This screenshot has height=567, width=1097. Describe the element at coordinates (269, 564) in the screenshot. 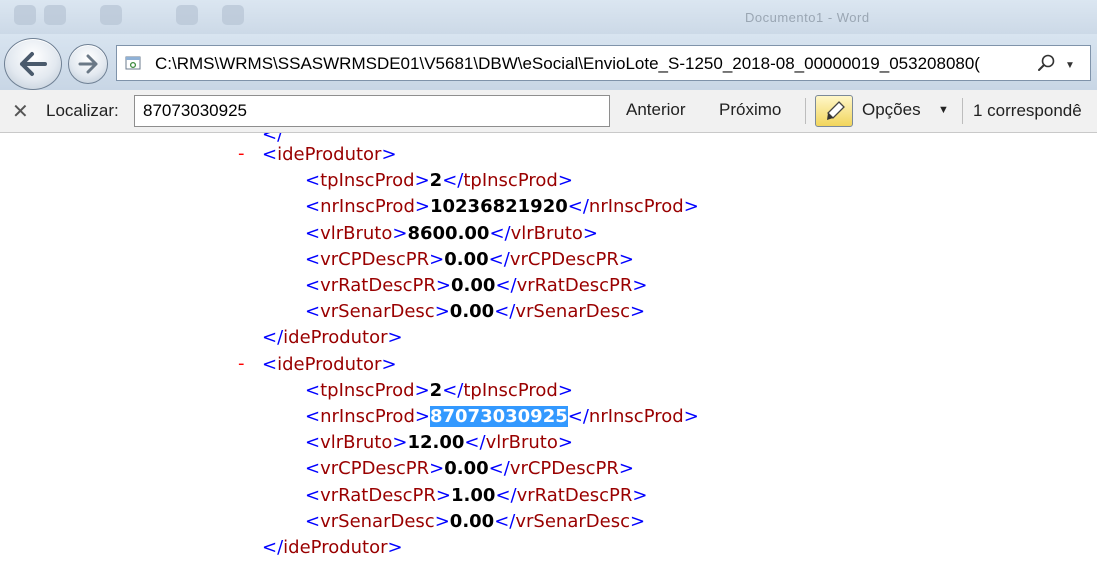

I see `xml-line: <` at that location.